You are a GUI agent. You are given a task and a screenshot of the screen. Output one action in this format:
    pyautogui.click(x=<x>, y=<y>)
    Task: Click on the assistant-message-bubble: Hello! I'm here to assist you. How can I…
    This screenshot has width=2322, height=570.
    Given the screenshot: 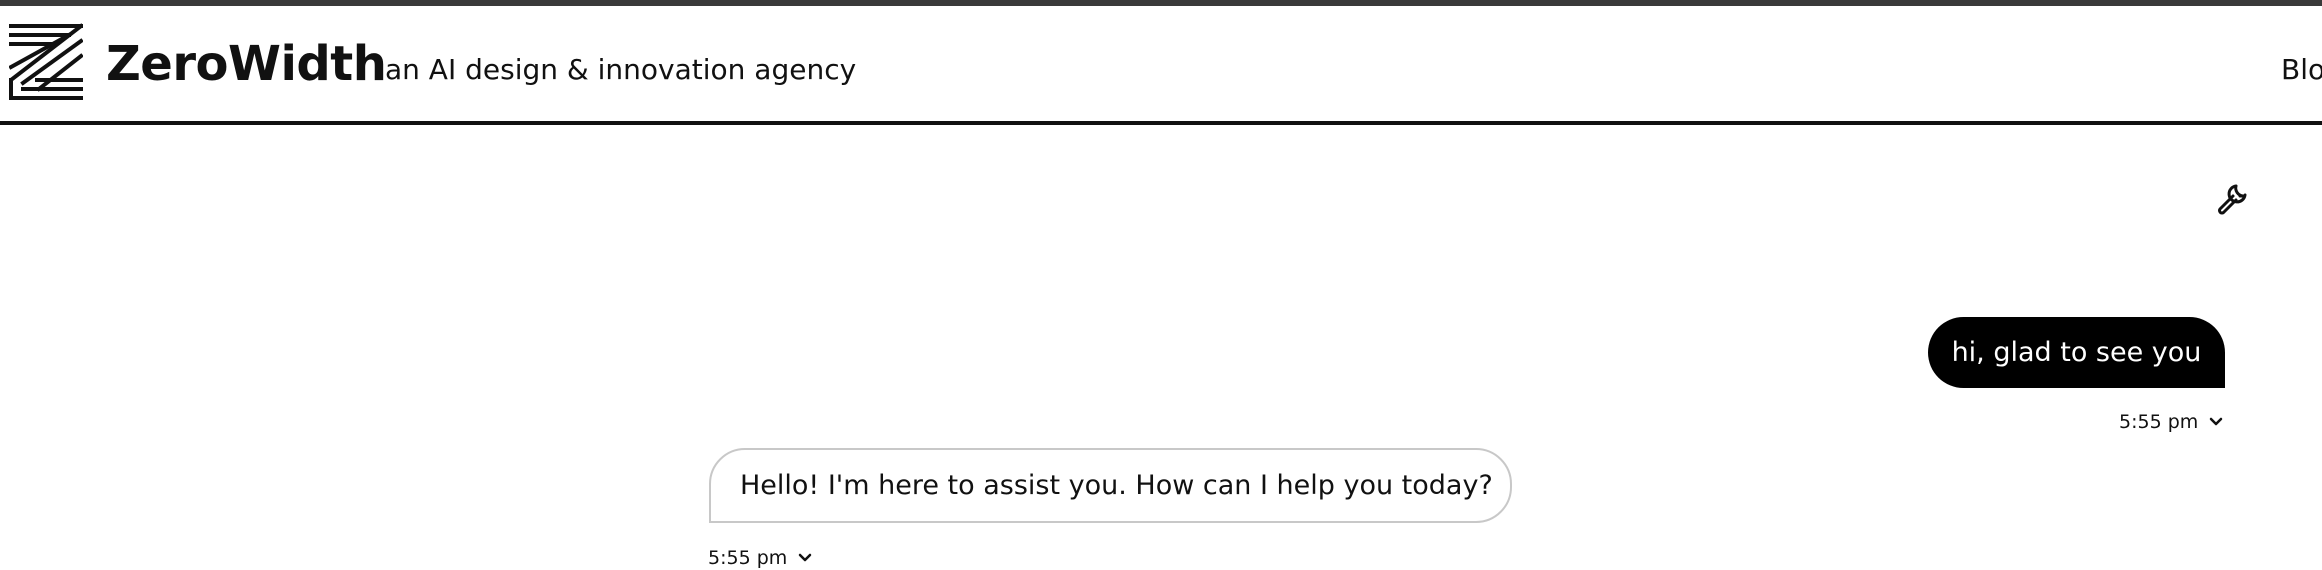 What is the action you would take?
    pyautogui.click(x=1110, y=485)
    